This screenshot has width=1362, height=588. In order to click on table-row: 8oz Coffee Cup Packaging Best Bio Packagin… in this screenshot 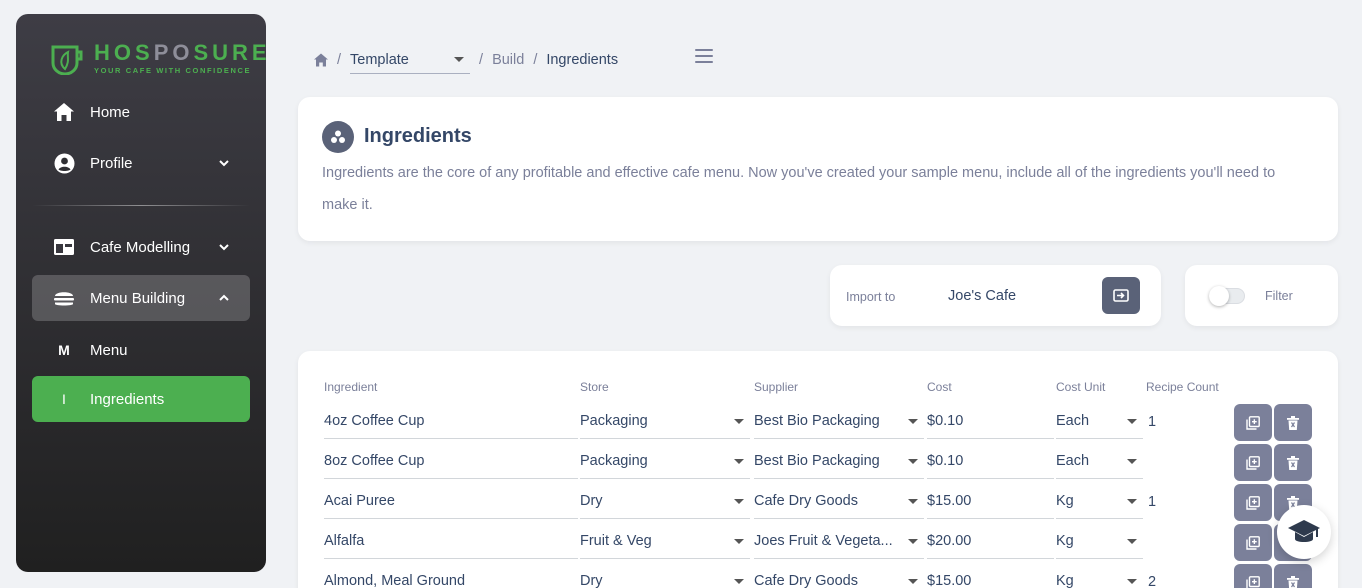, I will do `click(818, 464)`.